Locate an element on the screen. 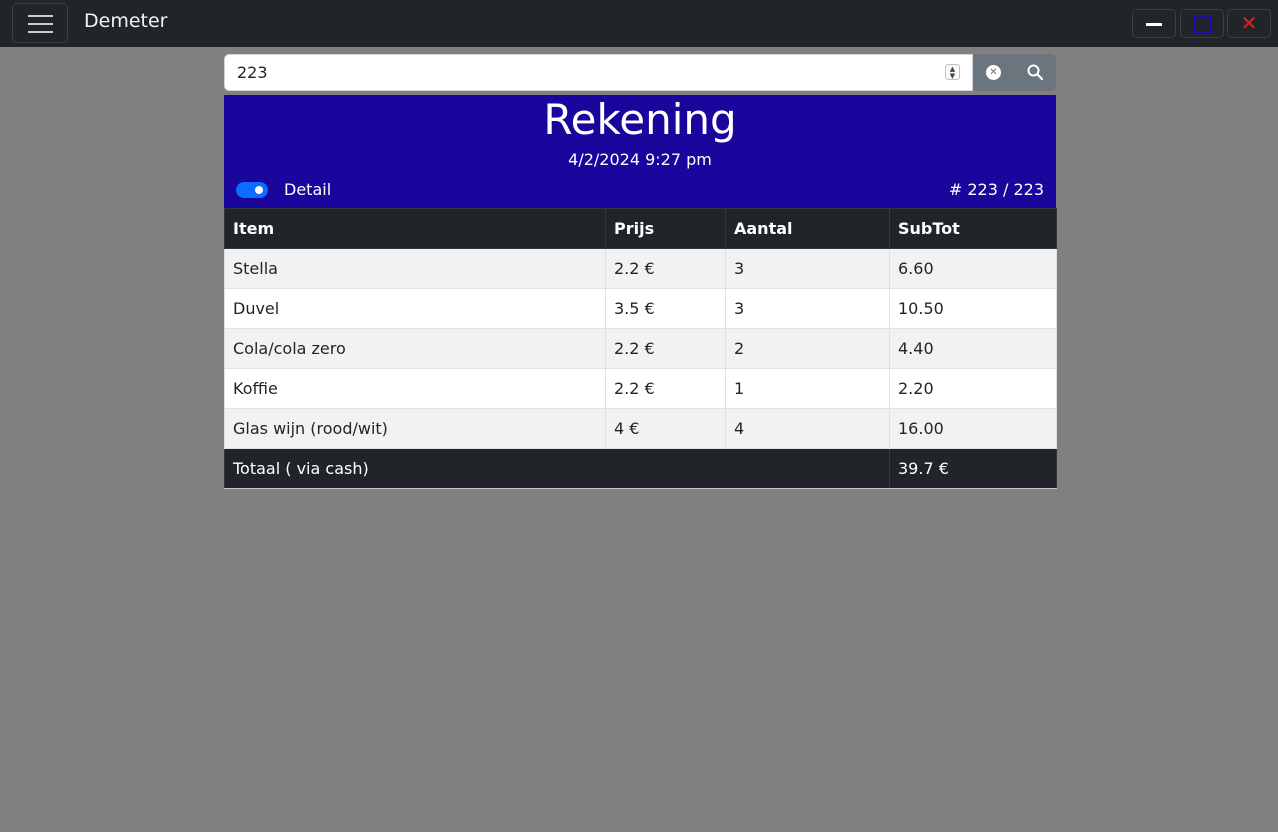 The image size is (1278, 832). cell-subtotal: 2.20 is located at coordinates (973, 388).